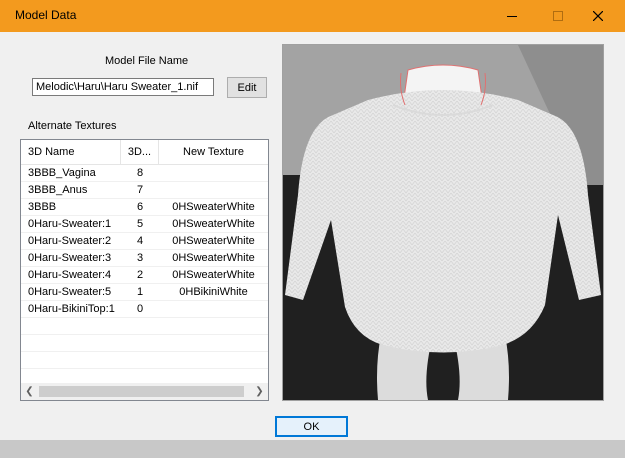 The width and height of the screenshot is (625, 458). I want to click on table-row: 0Haru-Sweater:5 1 0HBikiniWhite, so click(144, 292).